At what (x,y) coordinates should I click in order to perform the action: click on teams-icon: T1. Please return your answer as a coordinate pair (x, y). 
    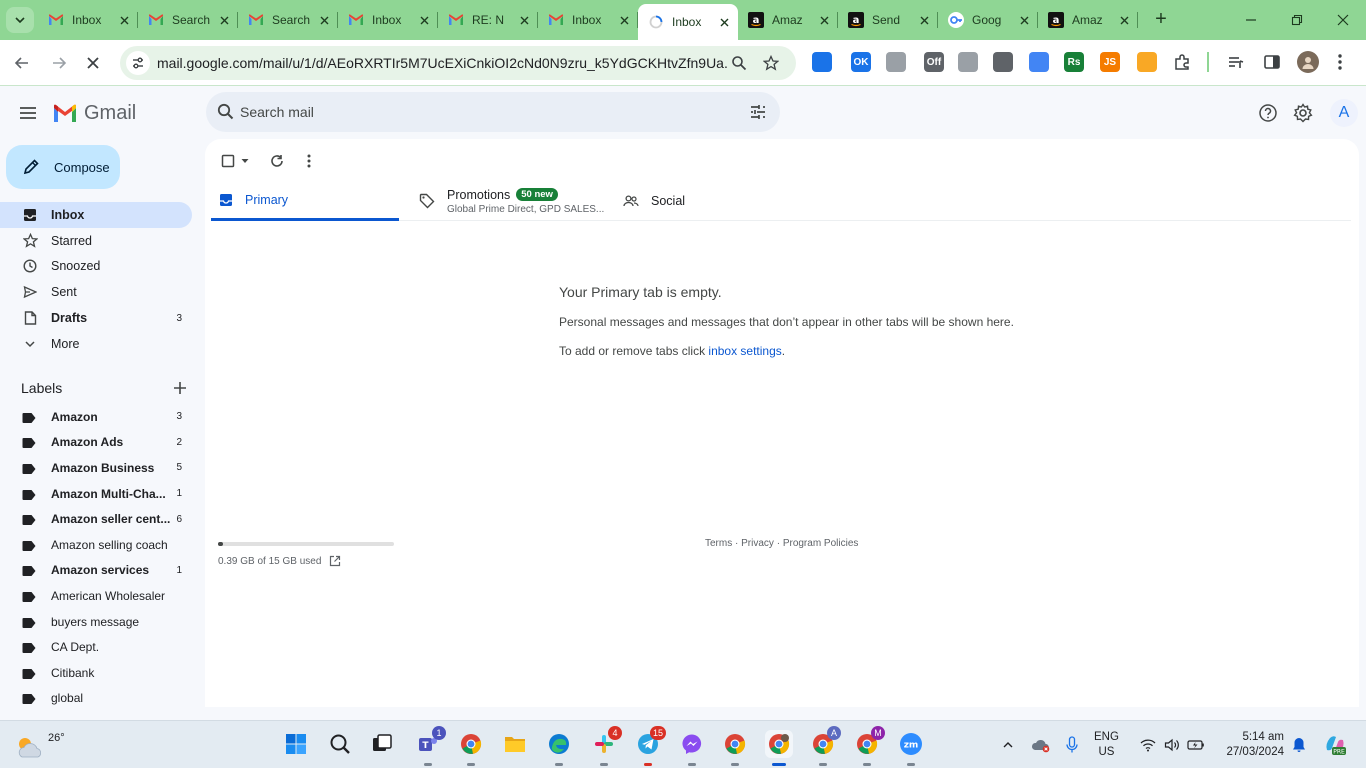
    Looking at the image, I should click on (430, 746).